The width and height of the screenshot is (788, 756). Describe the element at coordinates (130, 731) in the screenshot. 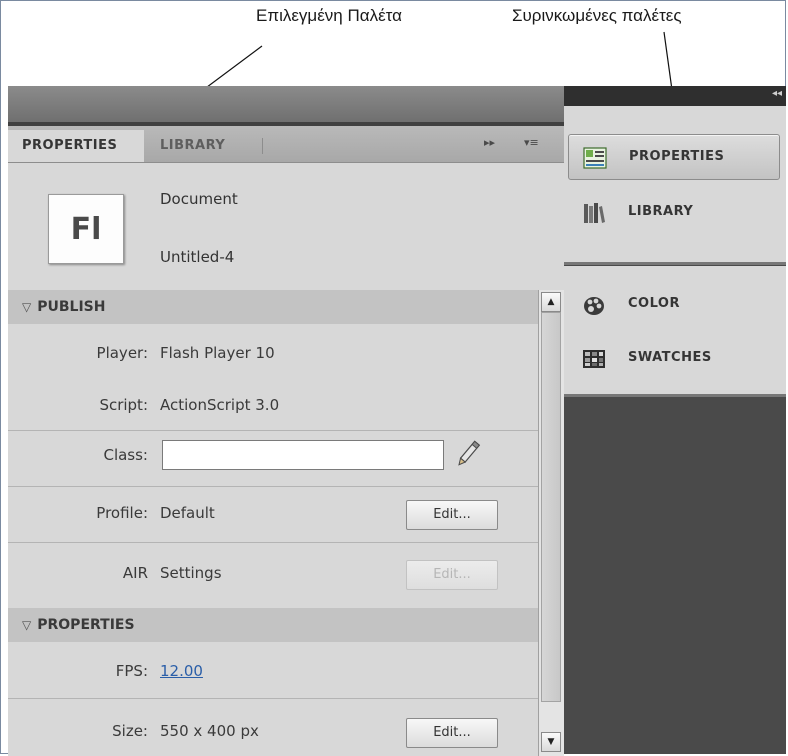

I see `size-label: Size:` at that location.